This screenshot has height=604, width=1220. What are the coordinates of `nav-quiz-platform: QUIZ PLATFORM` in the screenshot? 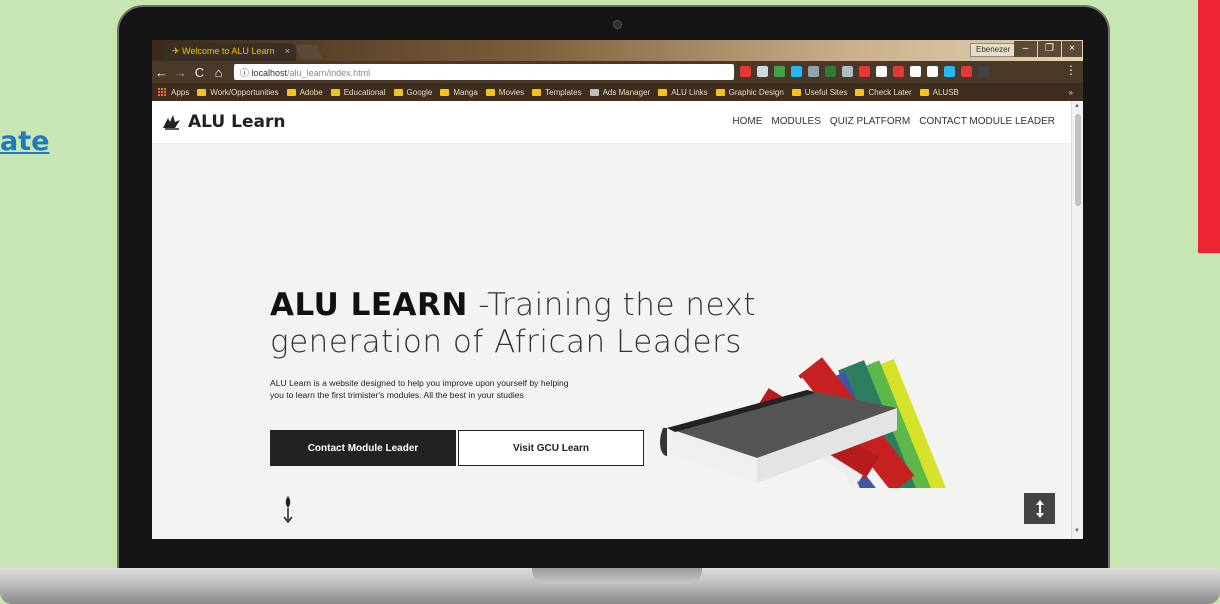 It's located at (870, 121).